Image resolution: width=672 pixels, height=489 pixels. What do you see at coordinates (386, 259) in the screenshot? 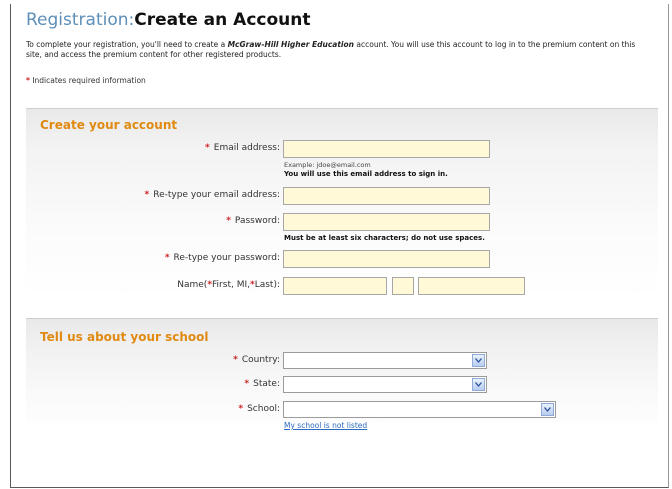
I see `password-confirm-input` at bounding box center [386, 259].